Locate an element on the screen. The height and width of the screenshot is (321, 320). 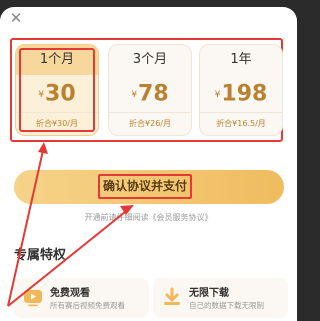
plan-price-value: 78 is located at coordinates (153, 94).